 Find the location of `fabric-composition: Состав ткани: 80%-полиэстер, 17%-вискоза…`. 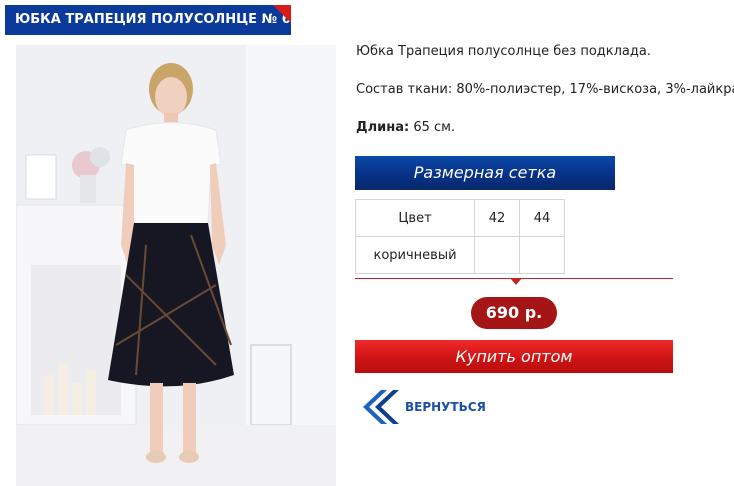

fabric-composition: Состав ткани: 80%-полиэстер, 17%-вискоза… is located at coordinates (545, 89).